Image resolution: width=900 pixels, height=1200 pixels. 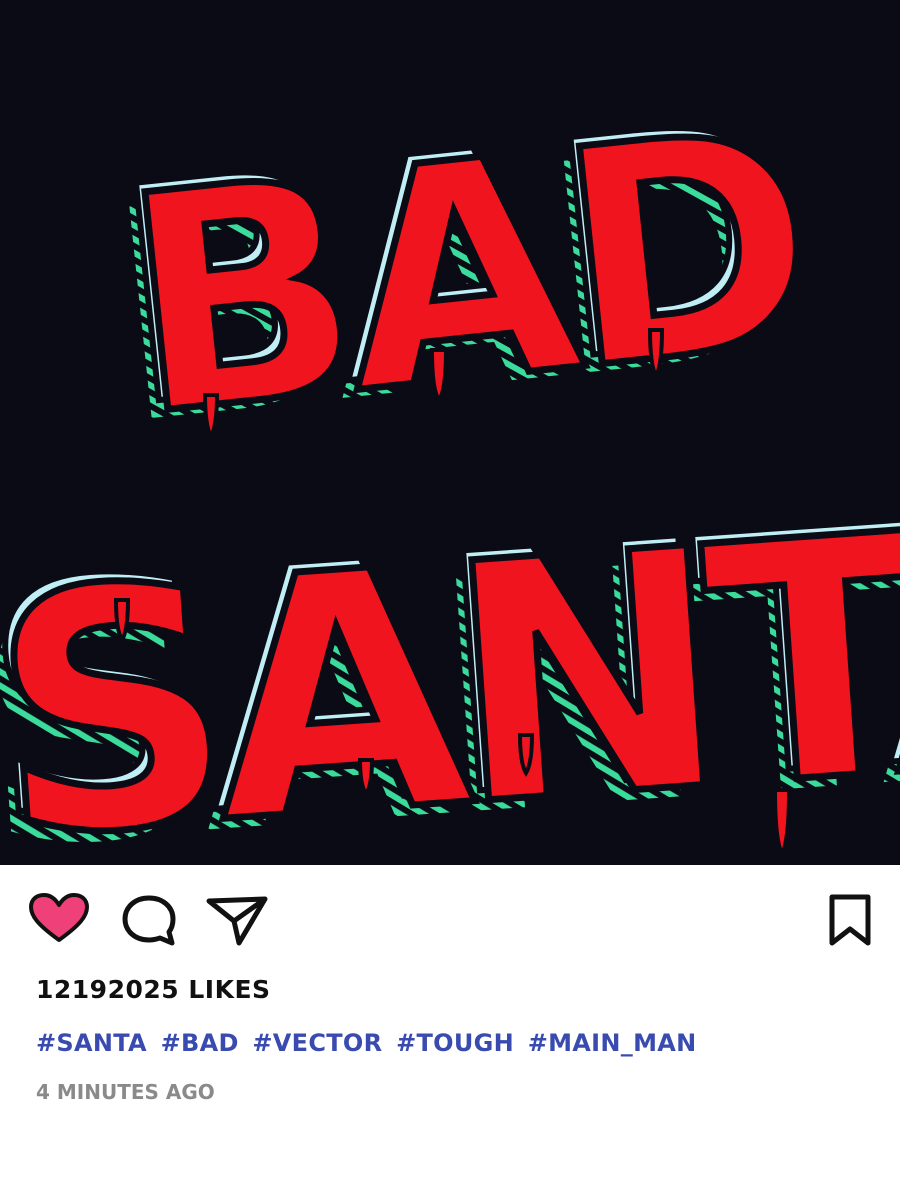 What do you see at coordinates (450, 917) in the screenshot?
I see `post-action-bar` at bounding box center [450, 917].